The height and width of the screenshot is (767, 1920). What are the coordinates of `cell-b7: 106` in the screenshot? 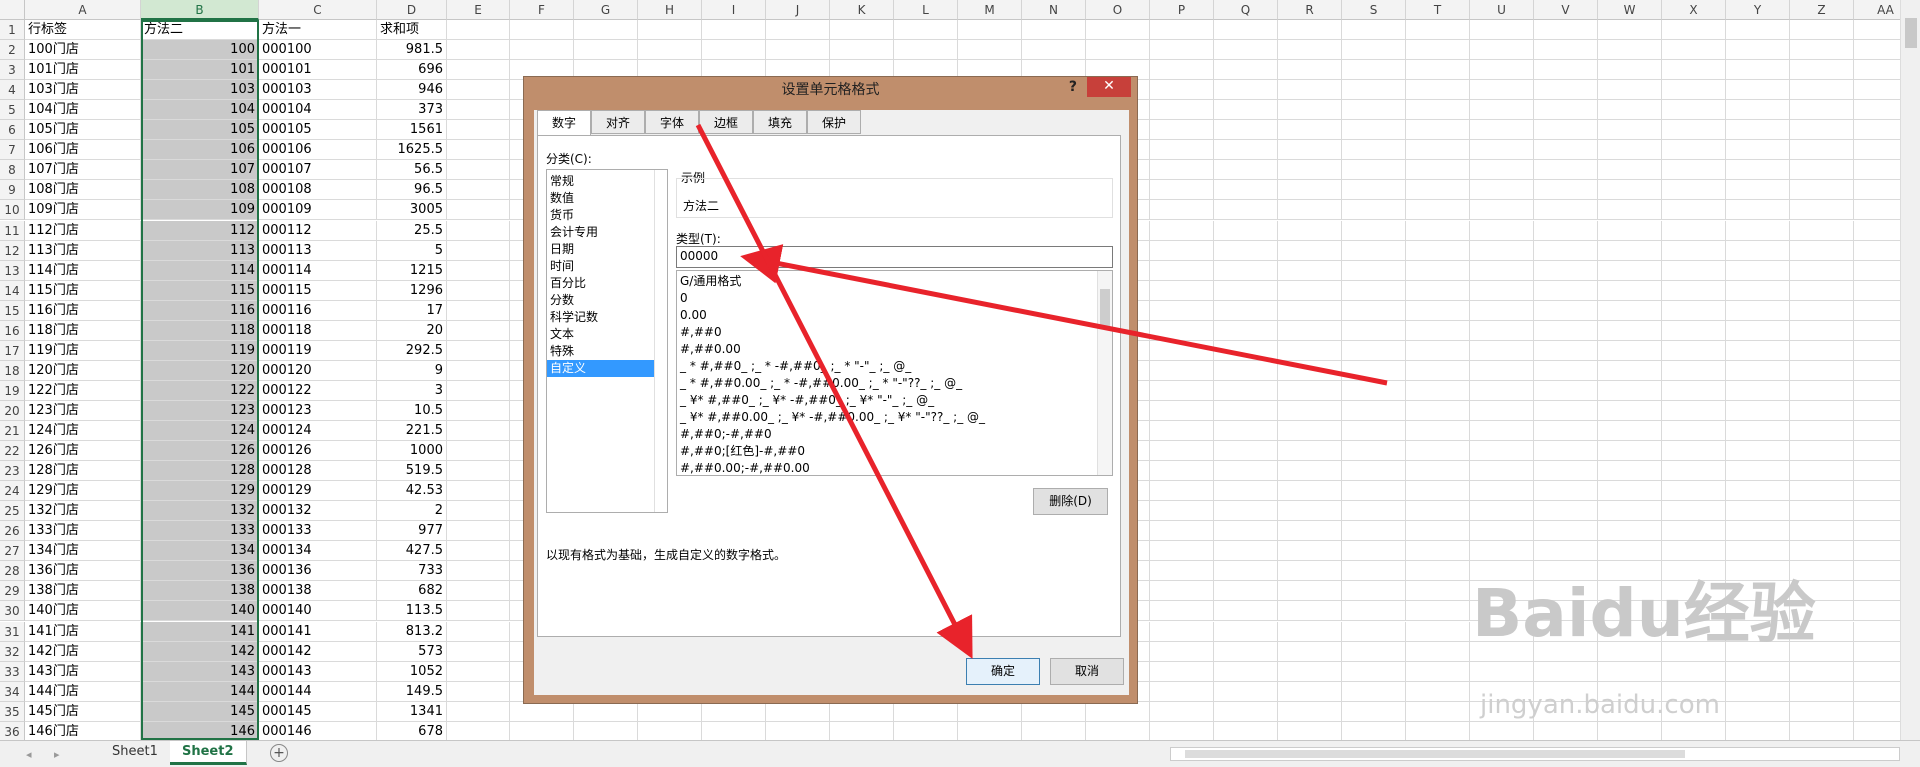 It's located at (200, 150).